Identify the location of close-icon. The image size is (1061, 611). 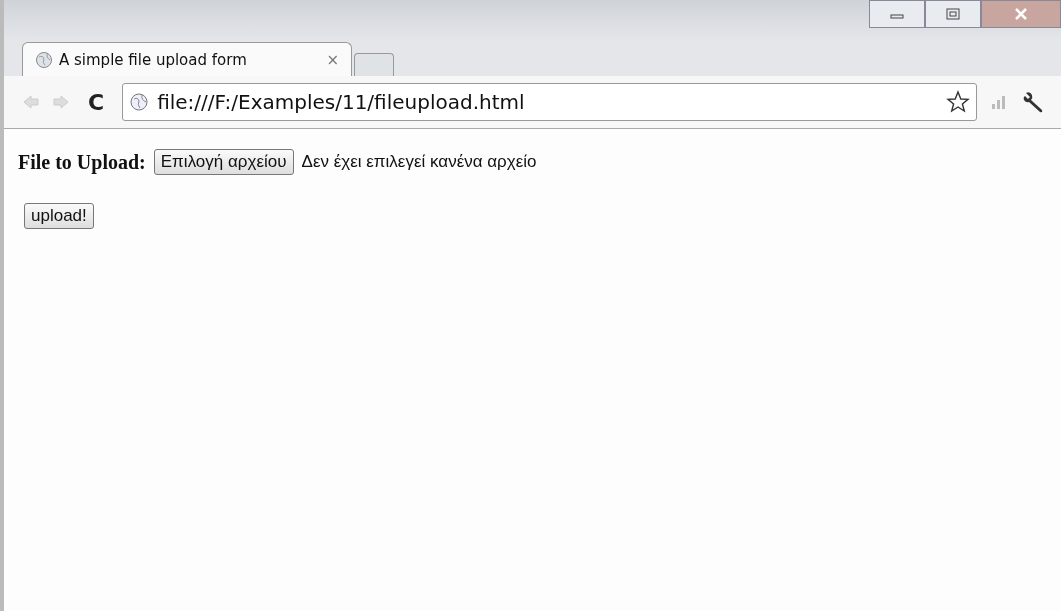
(1021, 14).